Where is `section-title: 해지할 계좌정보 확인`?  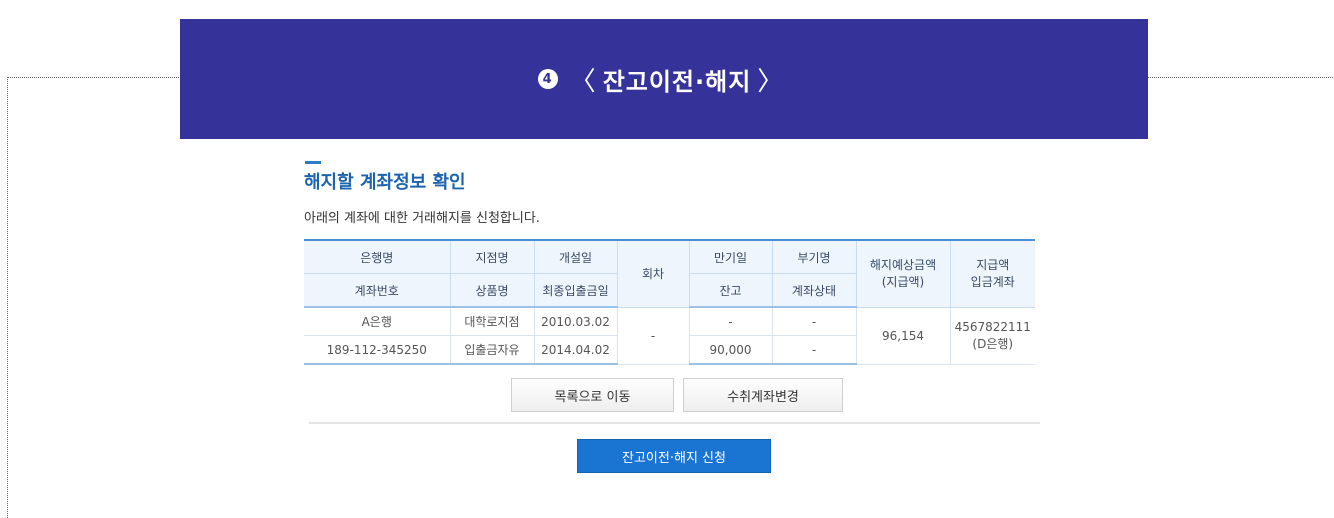
section-title: 해지할 계좌정보 확인 is located at coordinates (385, 182).